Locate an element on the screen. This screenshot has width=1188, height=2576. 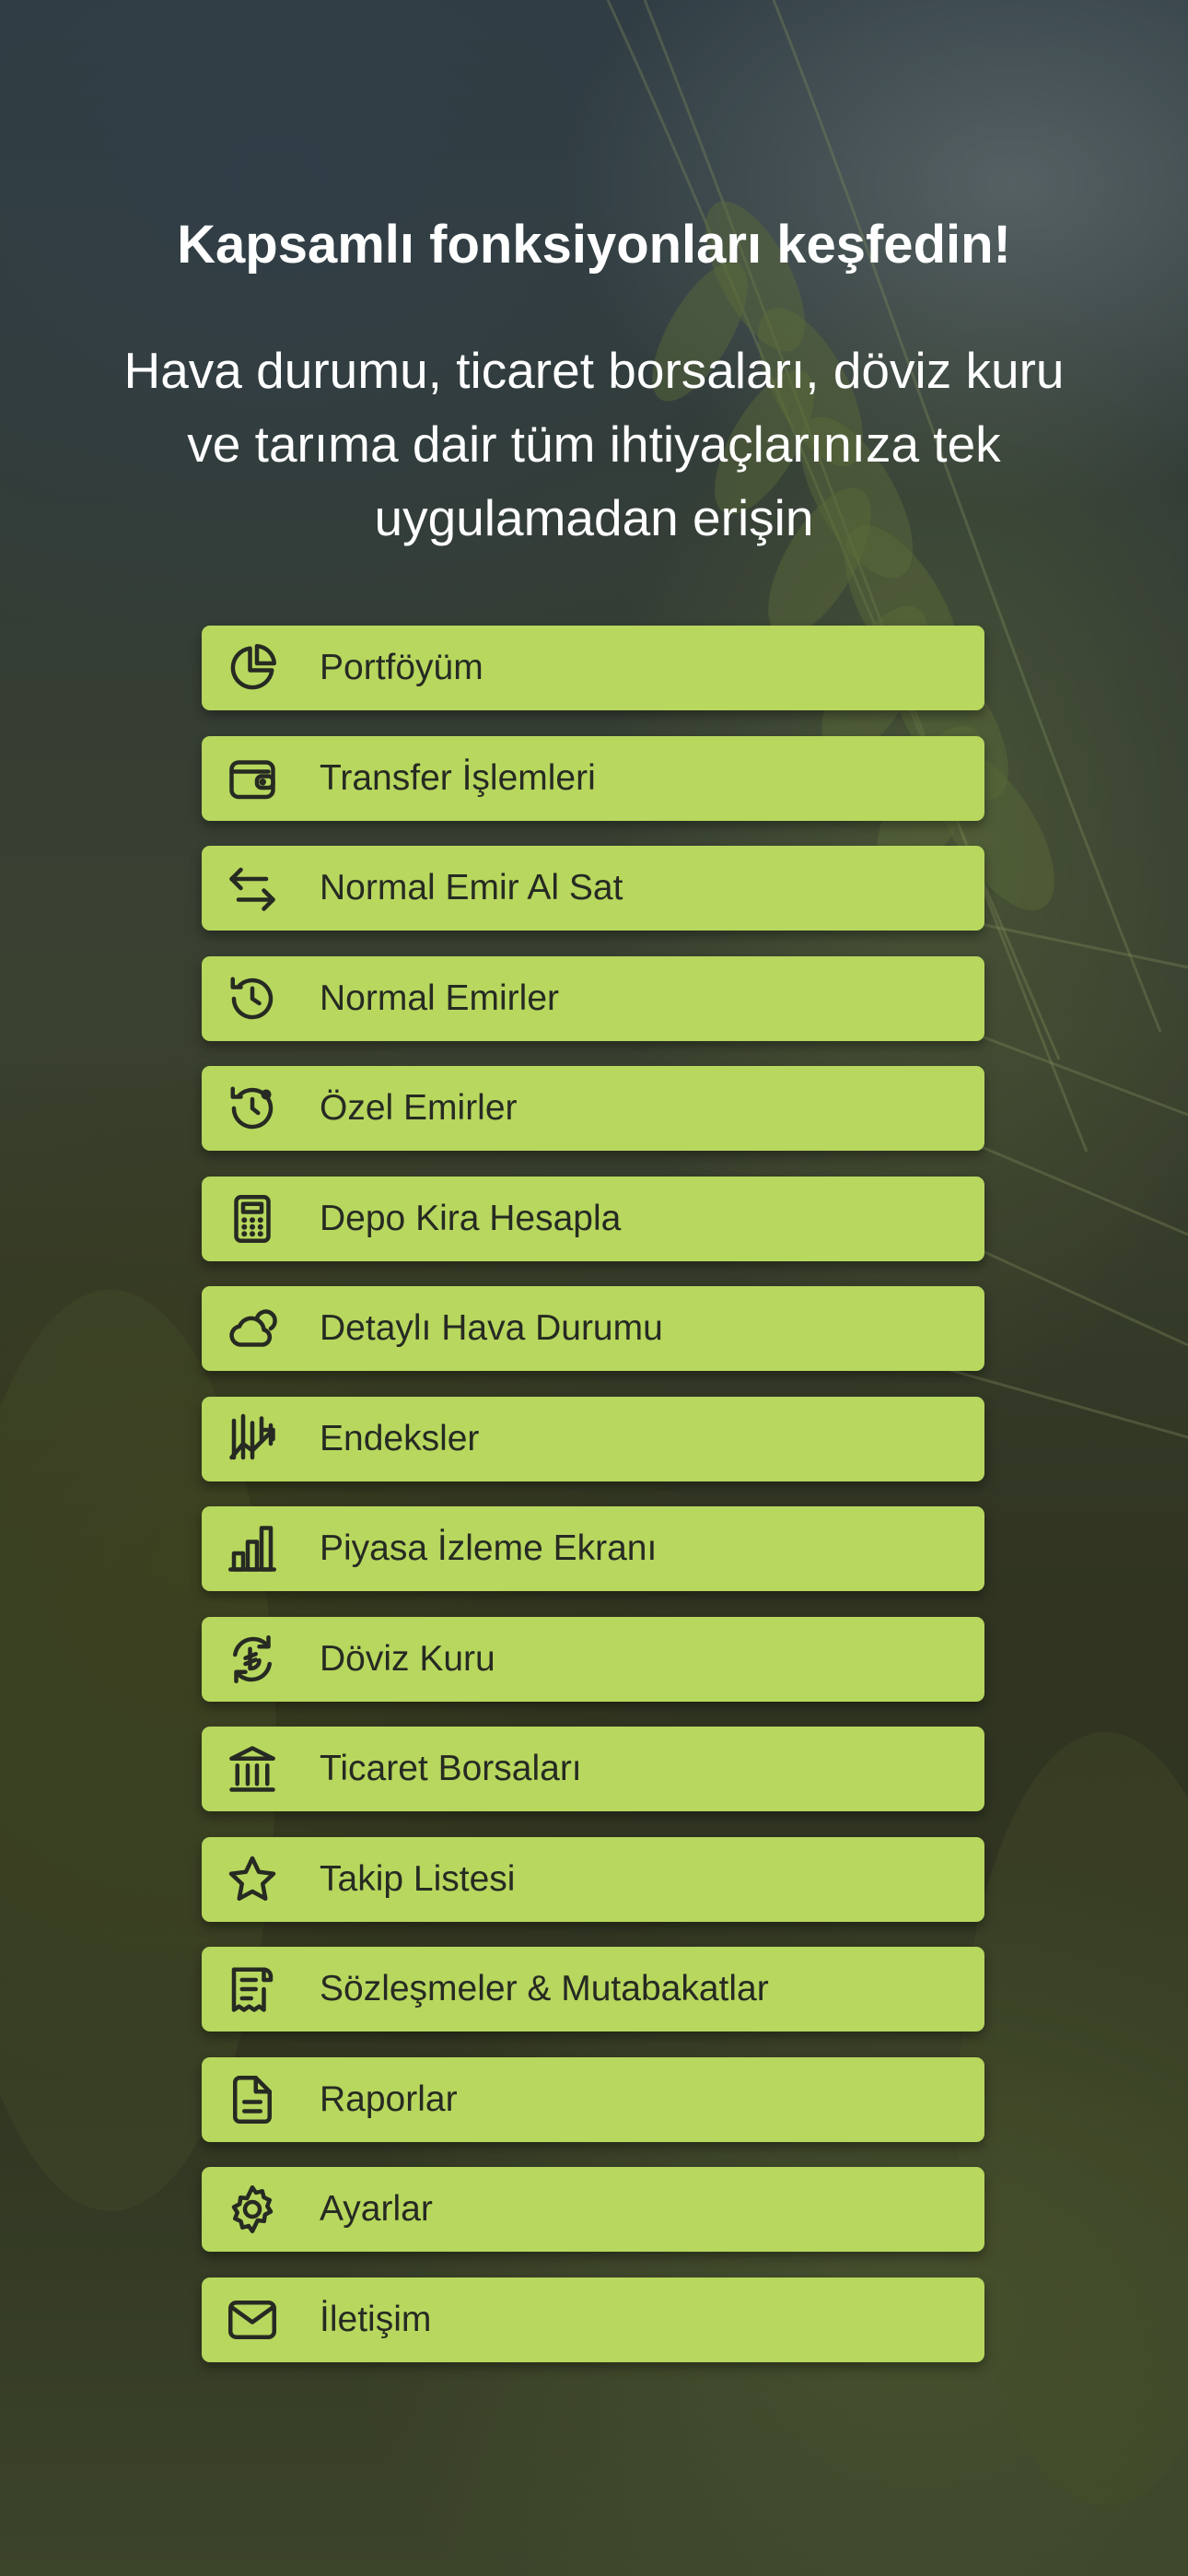
menu-item-label: Raporlar is located at coordinates (389, 2098).